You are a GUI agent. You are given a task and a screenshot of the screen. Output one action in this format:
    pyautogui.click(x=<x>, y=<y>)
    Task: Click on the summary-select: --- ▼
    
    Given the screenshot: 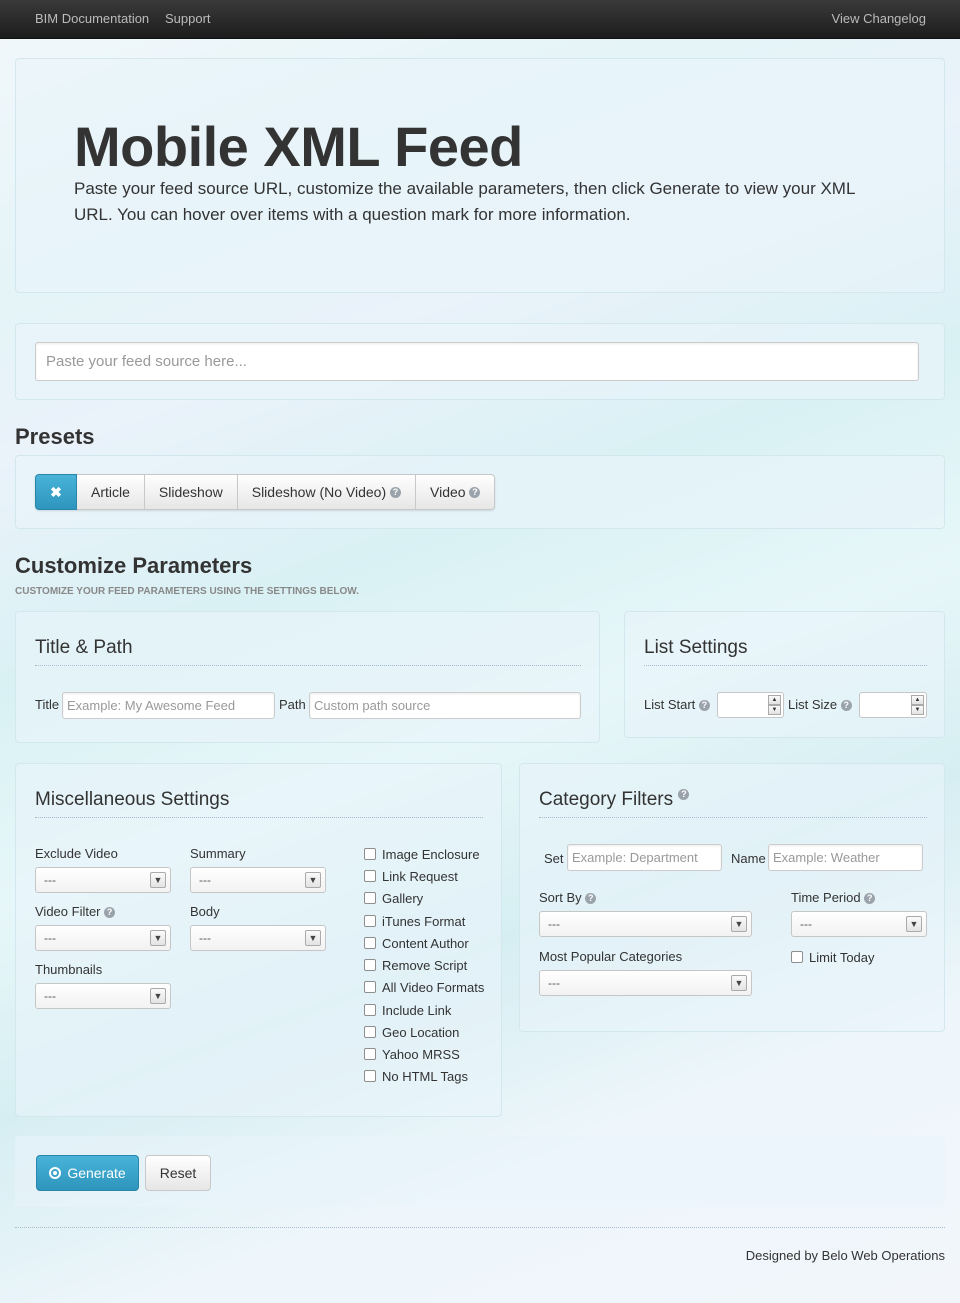 What is the action you would take?
    pyautogui.click(x=258, y=880)
    